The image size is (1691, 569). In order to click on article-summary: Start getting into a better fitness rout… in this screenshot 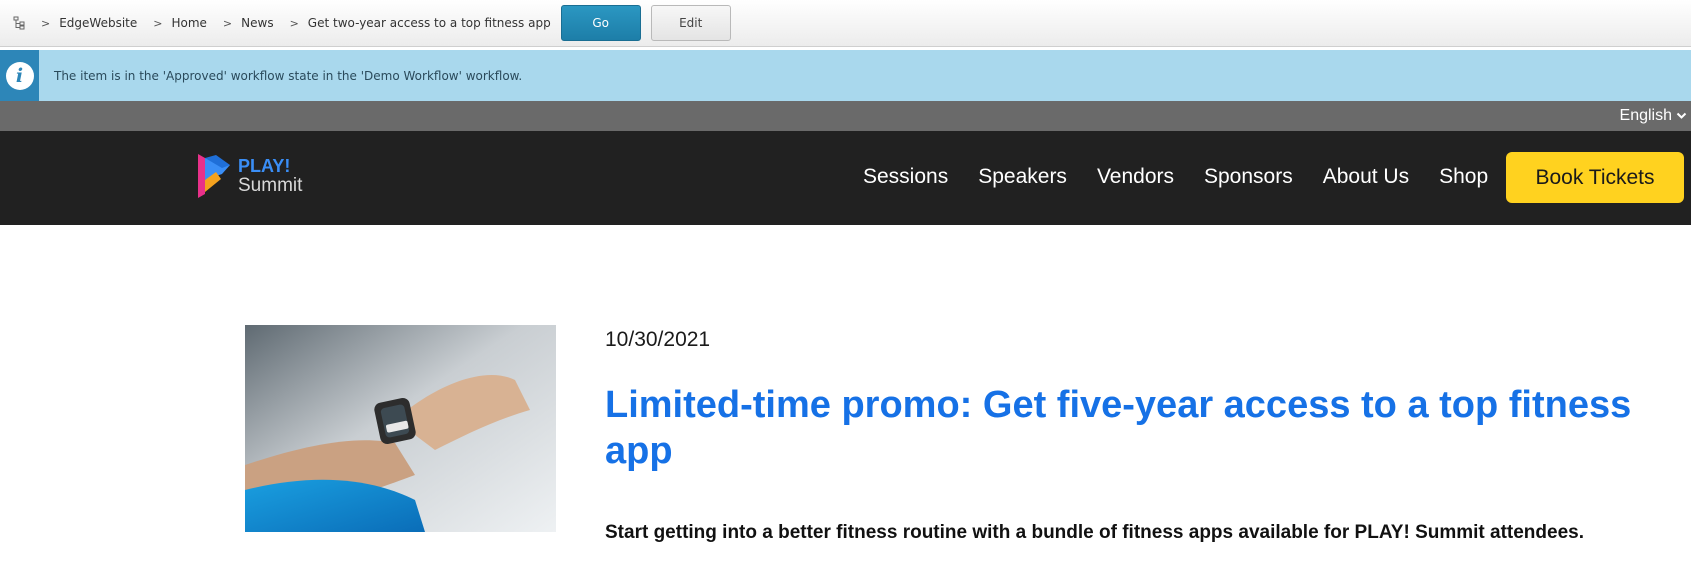, I will do `click(1095, 532)`.